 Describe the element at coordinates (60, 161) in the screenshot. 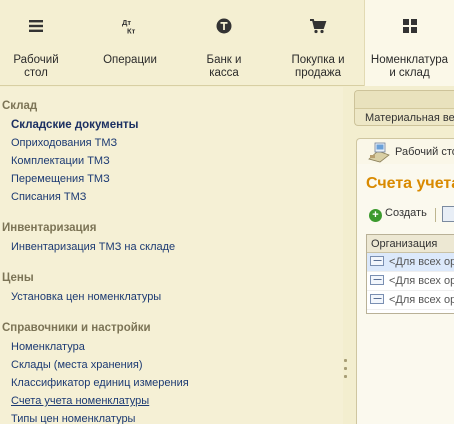

I see `nav-item-kits: Комплектации ТМЗ` at that location.